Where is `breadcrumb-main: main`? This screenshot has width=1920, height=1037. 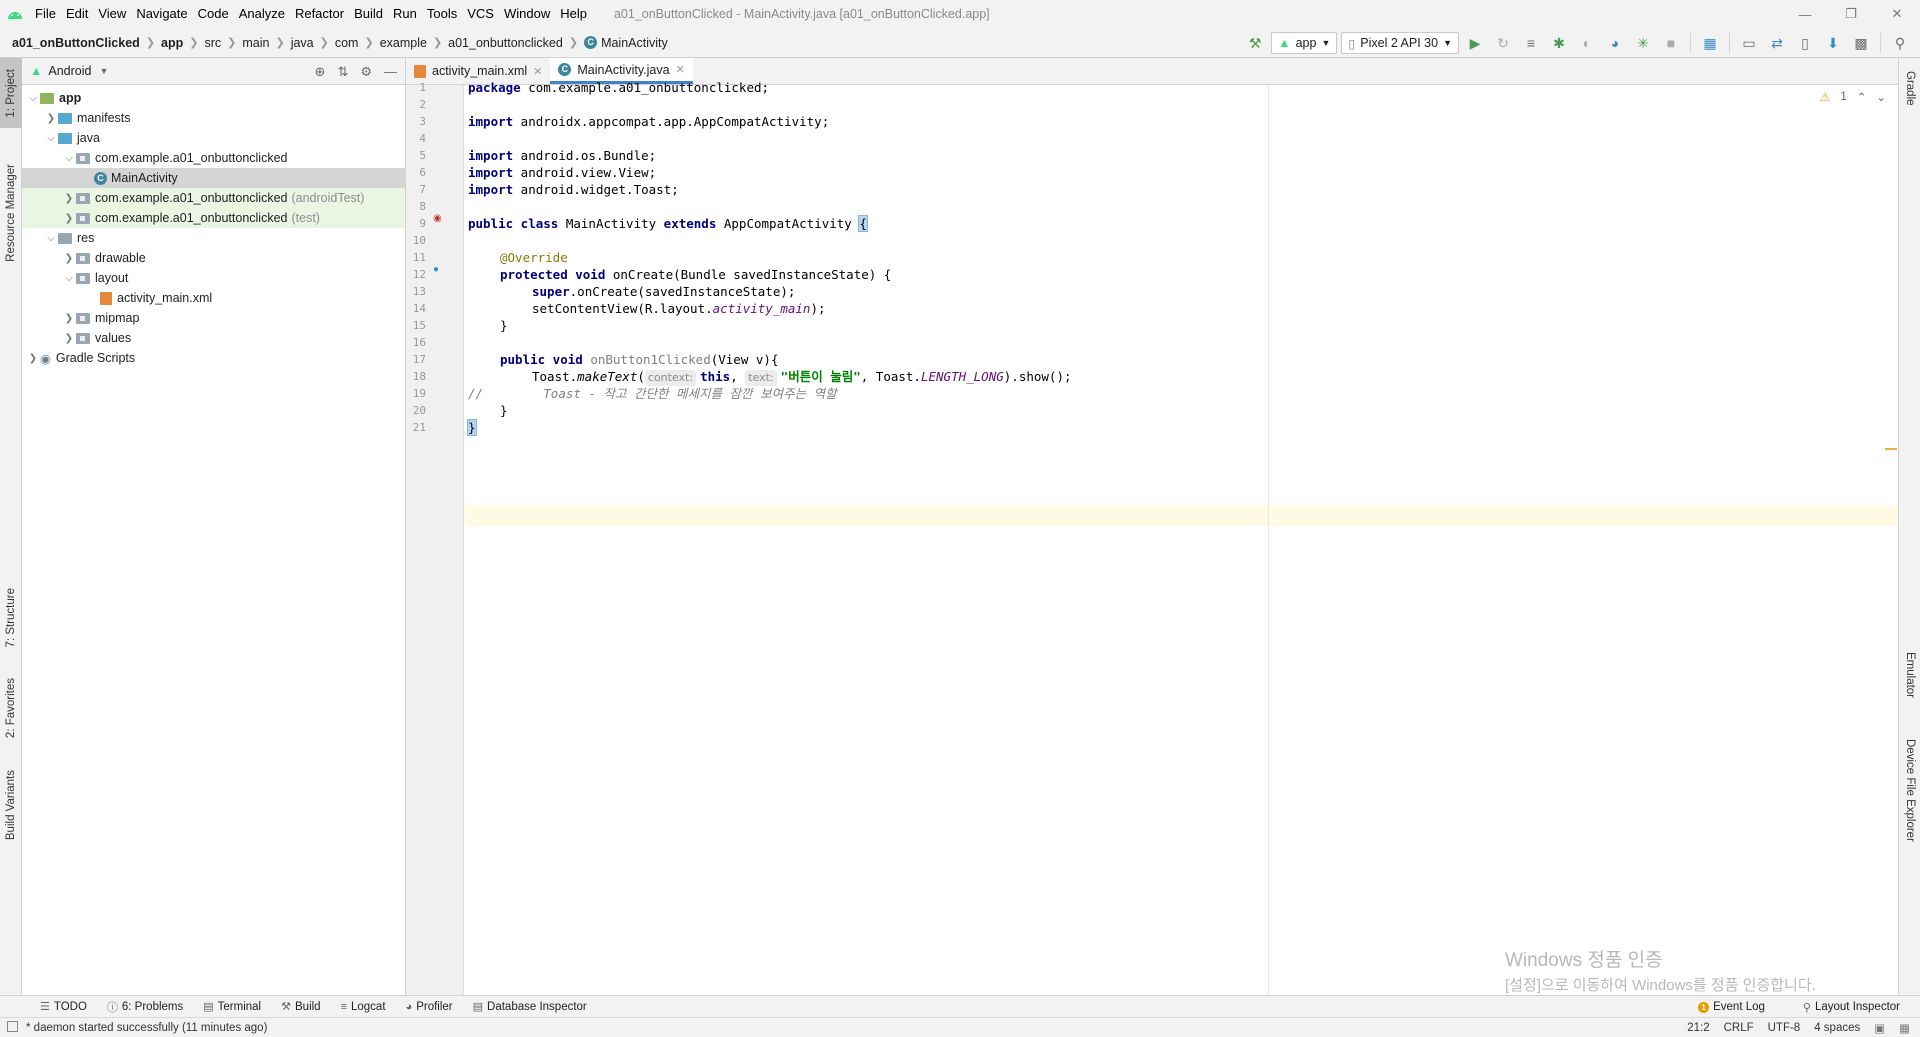
breadcrumb-main: main is located at coordinates (255, 43).